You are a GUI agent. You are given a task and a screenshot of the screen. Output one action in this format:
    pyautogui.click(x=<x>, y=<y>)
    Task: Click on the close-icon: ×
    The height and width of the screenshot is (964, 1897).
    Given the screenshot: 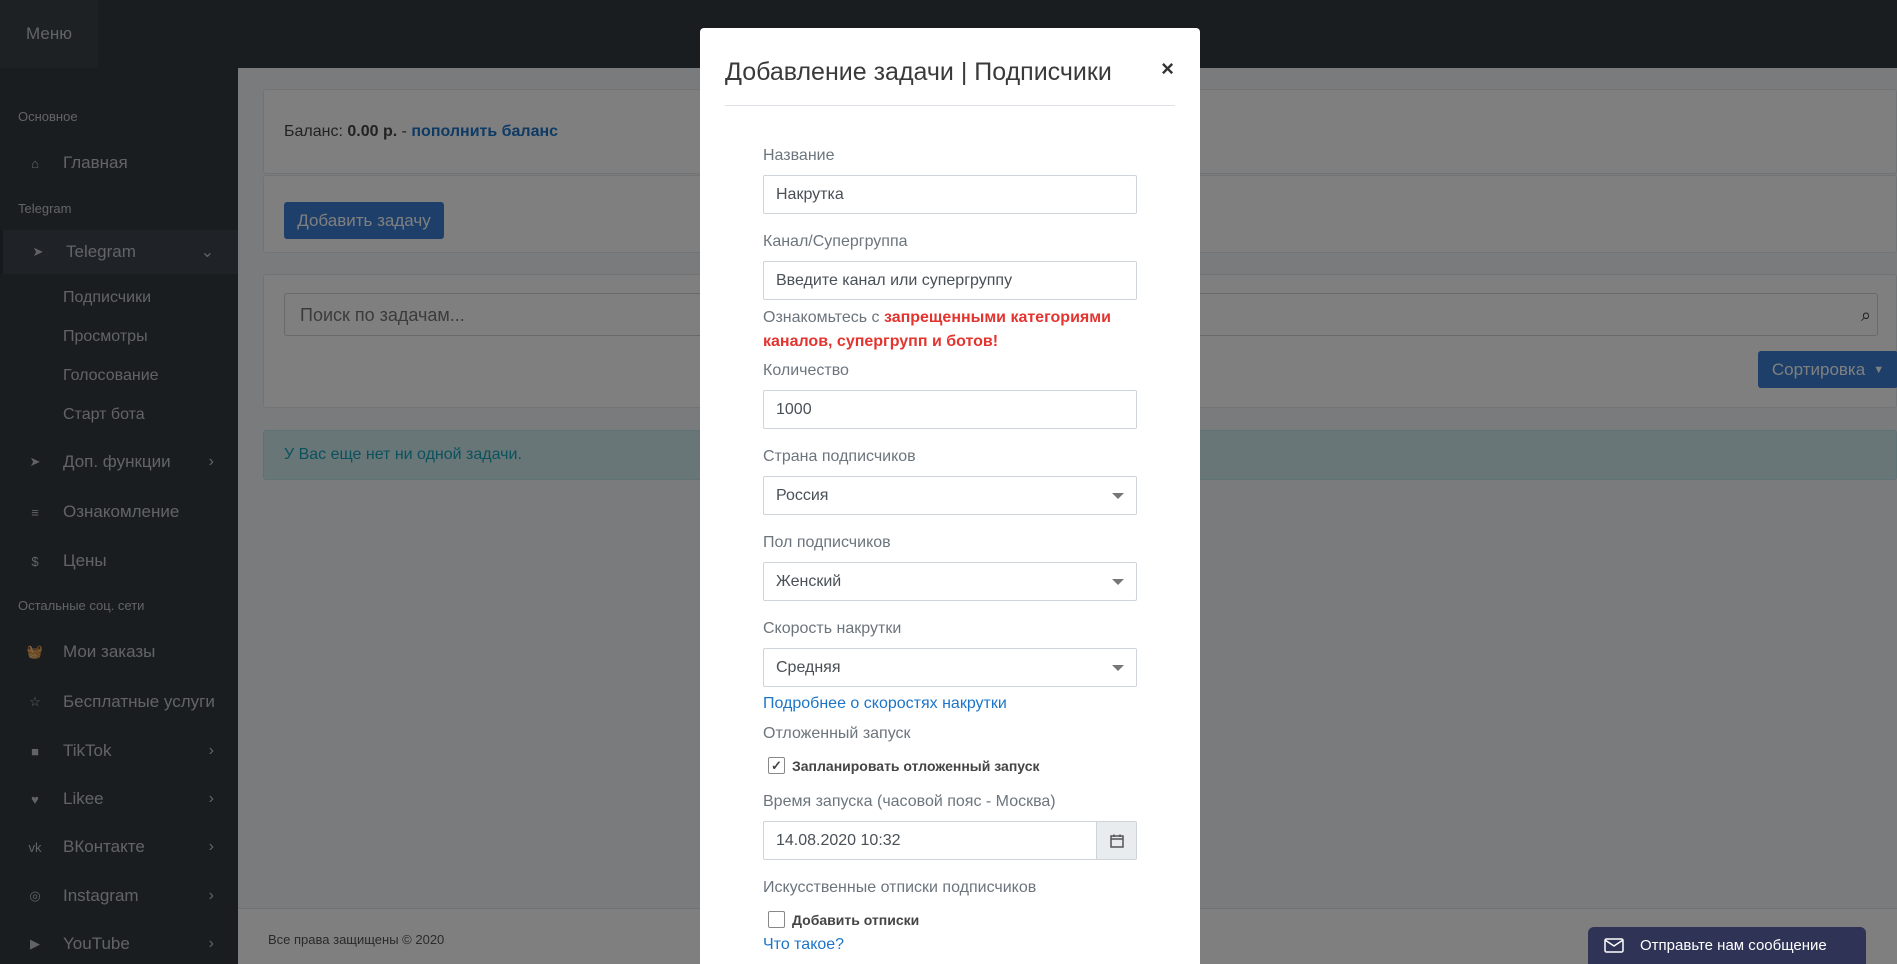 What is the action you would take?
    pyautogui.click(x=1167, y=69)
    